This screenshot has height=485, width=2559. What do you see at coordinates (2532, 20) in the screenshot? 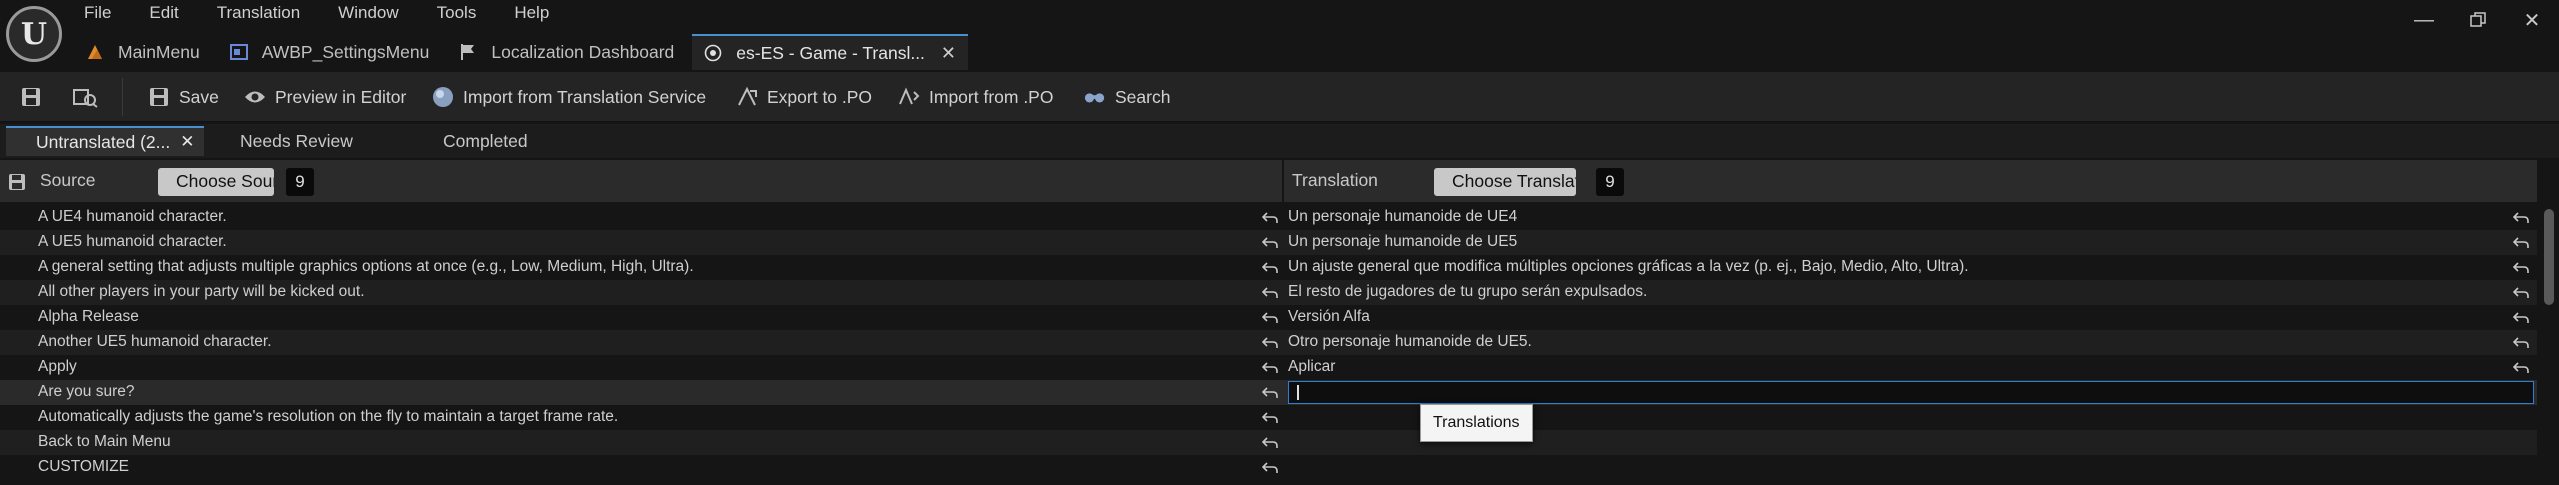
I see `close-window-icon: ✕` at bounding box center [2532, 20].